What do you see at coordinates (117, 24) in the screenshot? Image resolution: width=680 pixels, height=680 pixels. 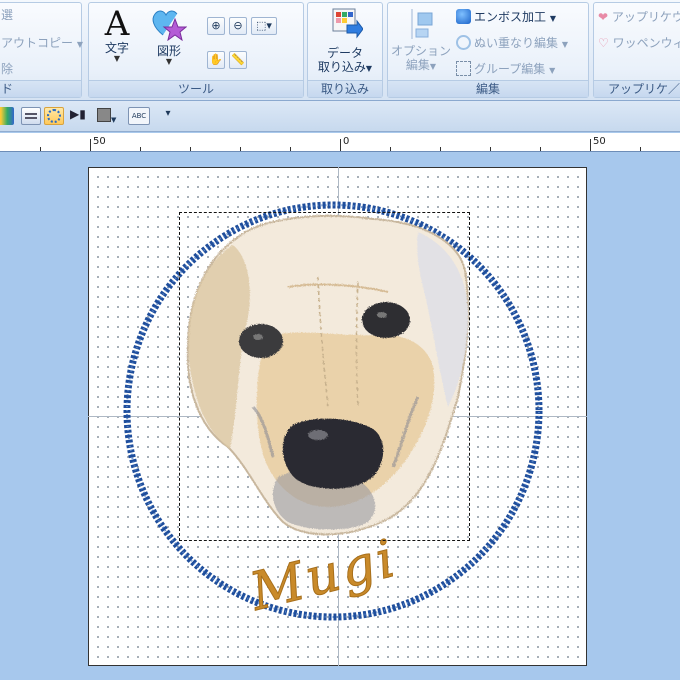 I see `text-tool-icon: A` at bounding box center [117, 24].